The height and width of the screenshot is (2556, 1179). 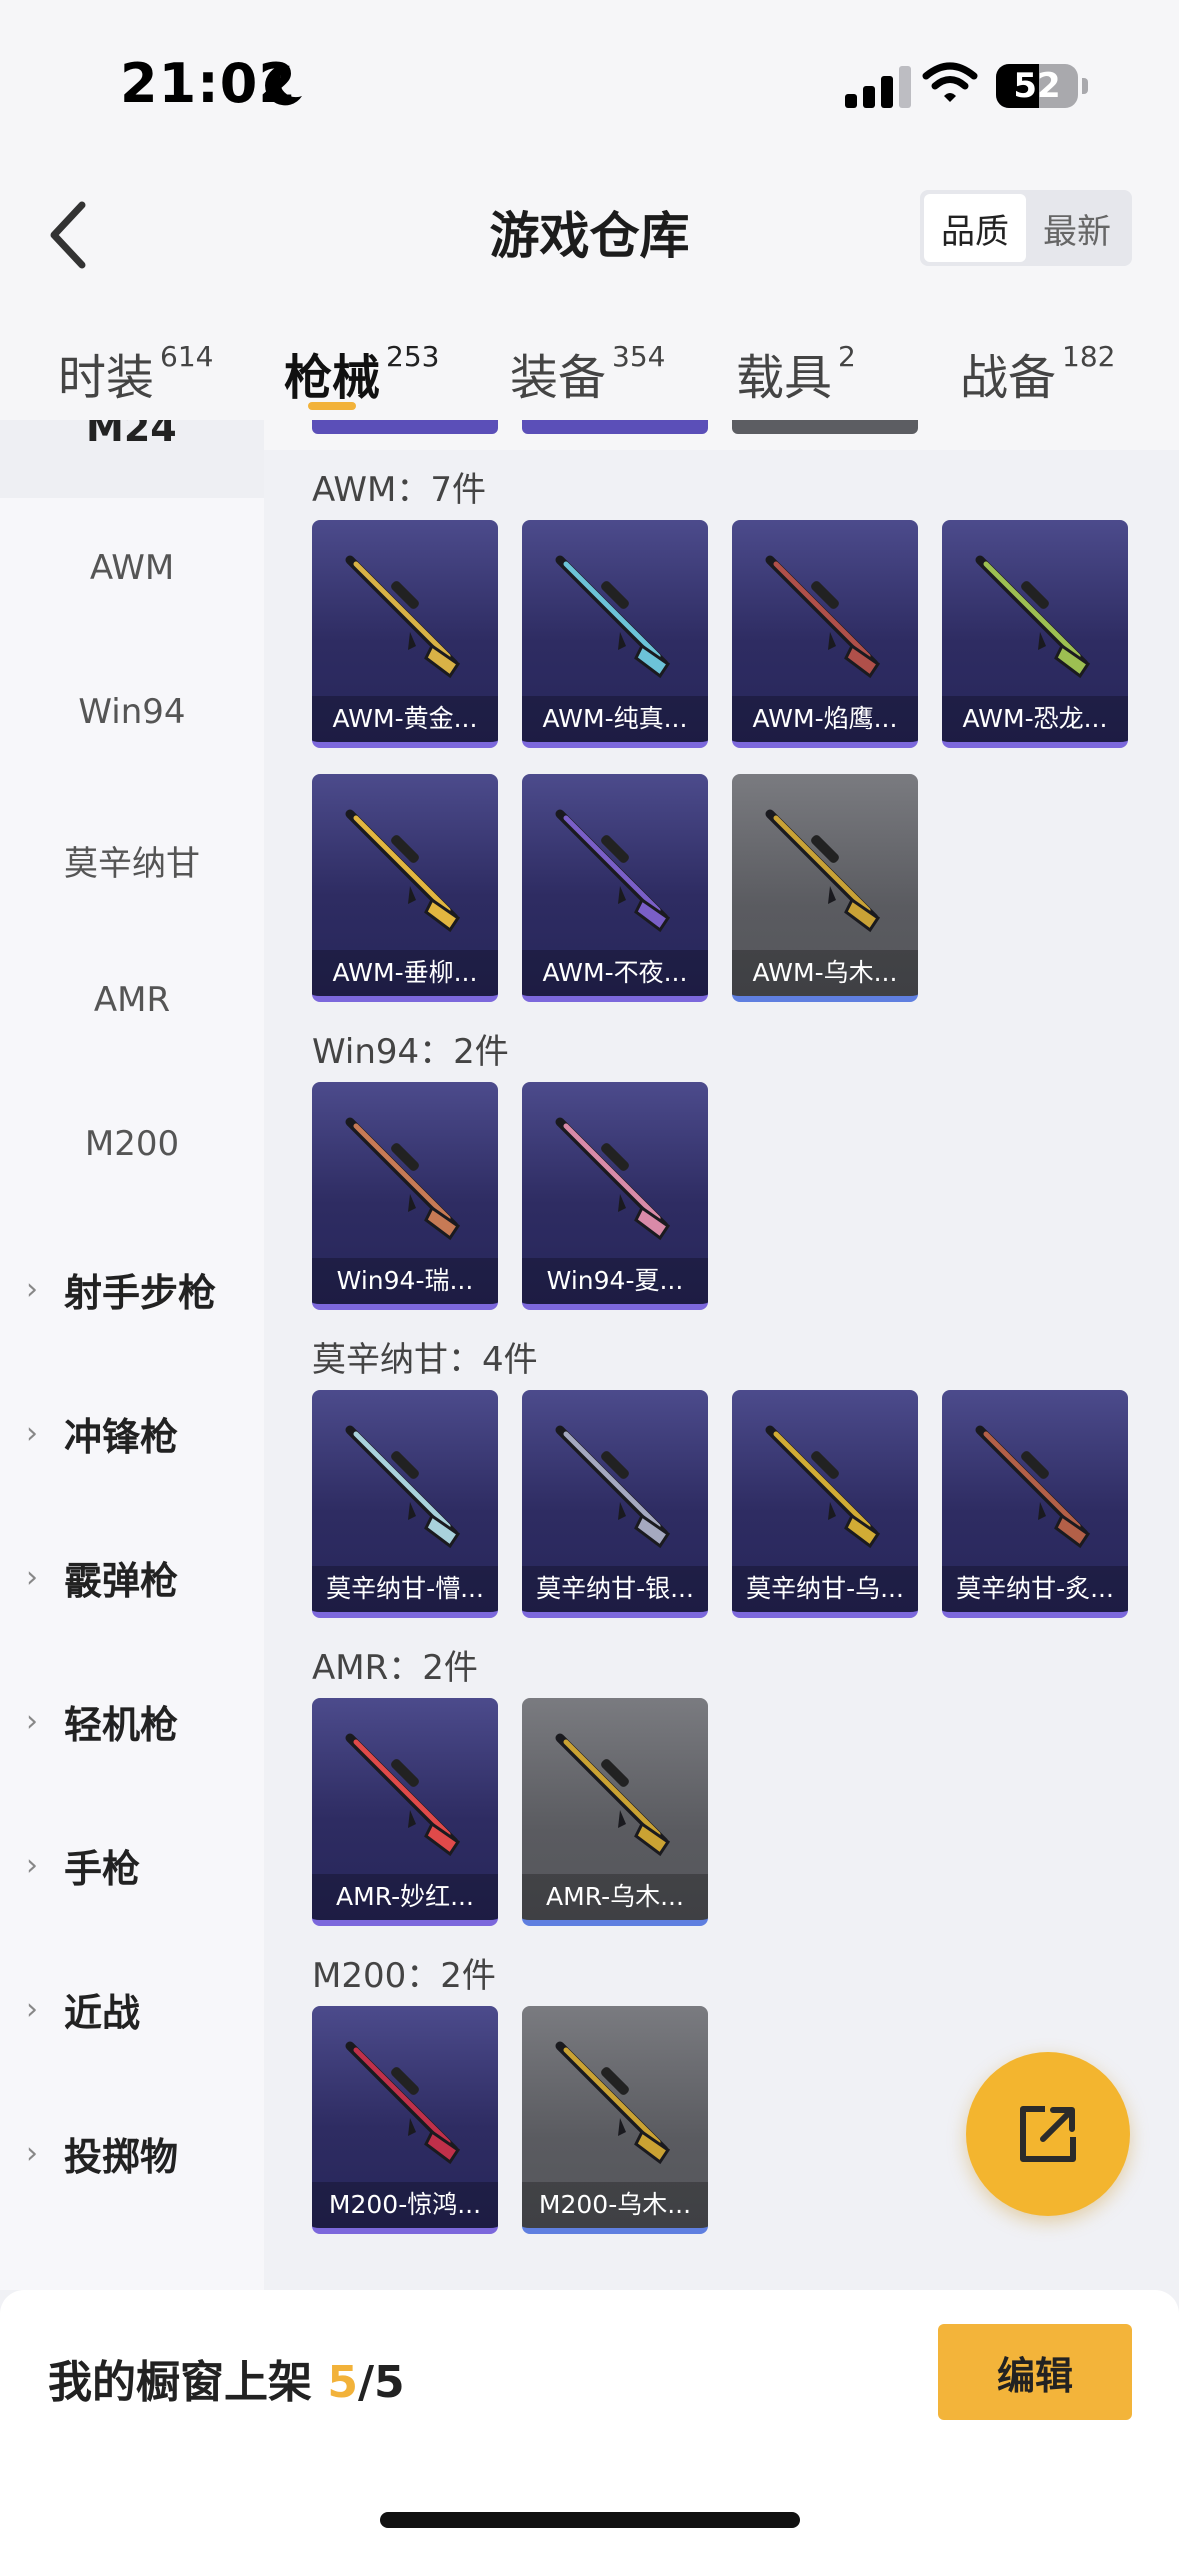 What do you see at coordinates (395, 1668) in the screenshot?
I see `section-title: AMR：2件` at bounding box center [395, 1668].